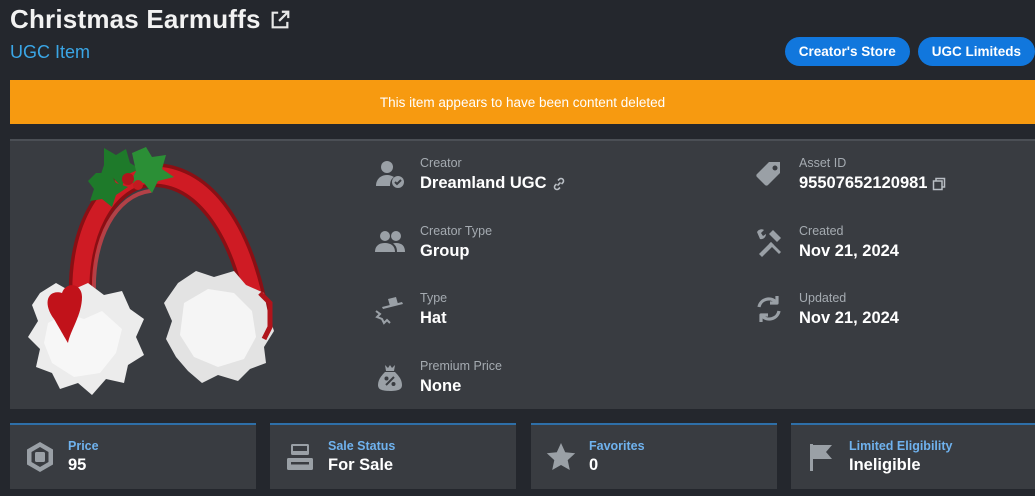 The height and width of the screenshot is (496, 1035). What do you see at coordinates (133, 456) in the screenshot?
I see `stat-card-price: Price 95` at bounding box center [133, 456].